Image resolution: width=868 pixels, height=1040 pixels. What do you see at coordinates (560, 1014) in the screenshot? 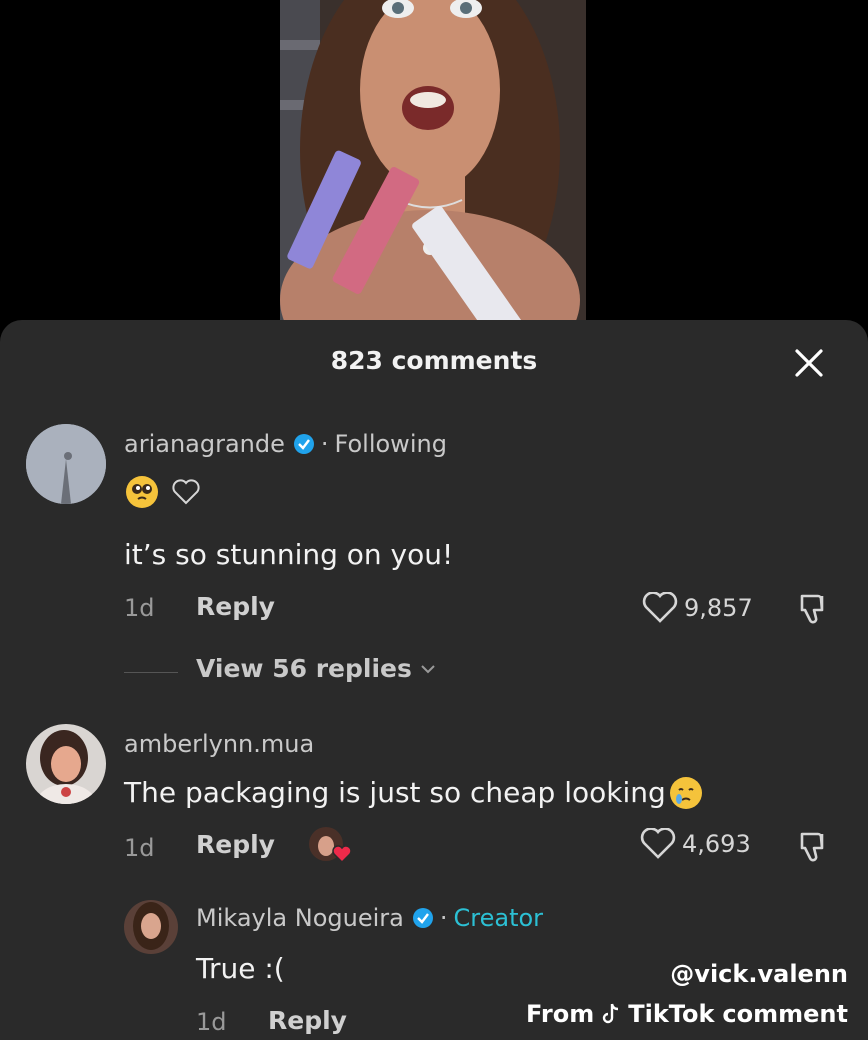
I see `watermark-prefix: From` at bounding box center [560, 1014].